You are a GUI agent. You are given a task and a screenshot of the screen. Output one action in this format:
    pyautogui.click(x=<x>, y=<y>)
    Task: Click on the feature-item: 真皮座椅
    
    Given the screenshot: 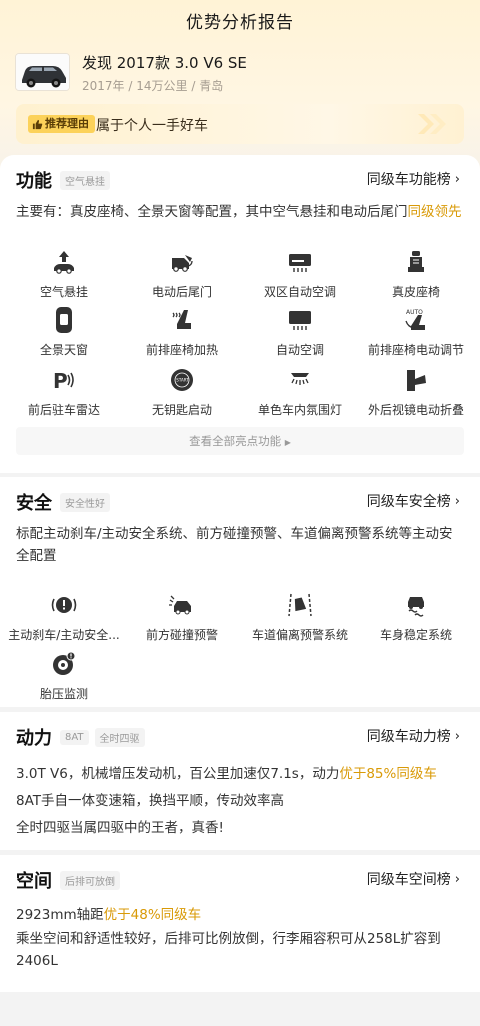 What is the action you would take?
    pyautogui.click(x=416, y=273)
    